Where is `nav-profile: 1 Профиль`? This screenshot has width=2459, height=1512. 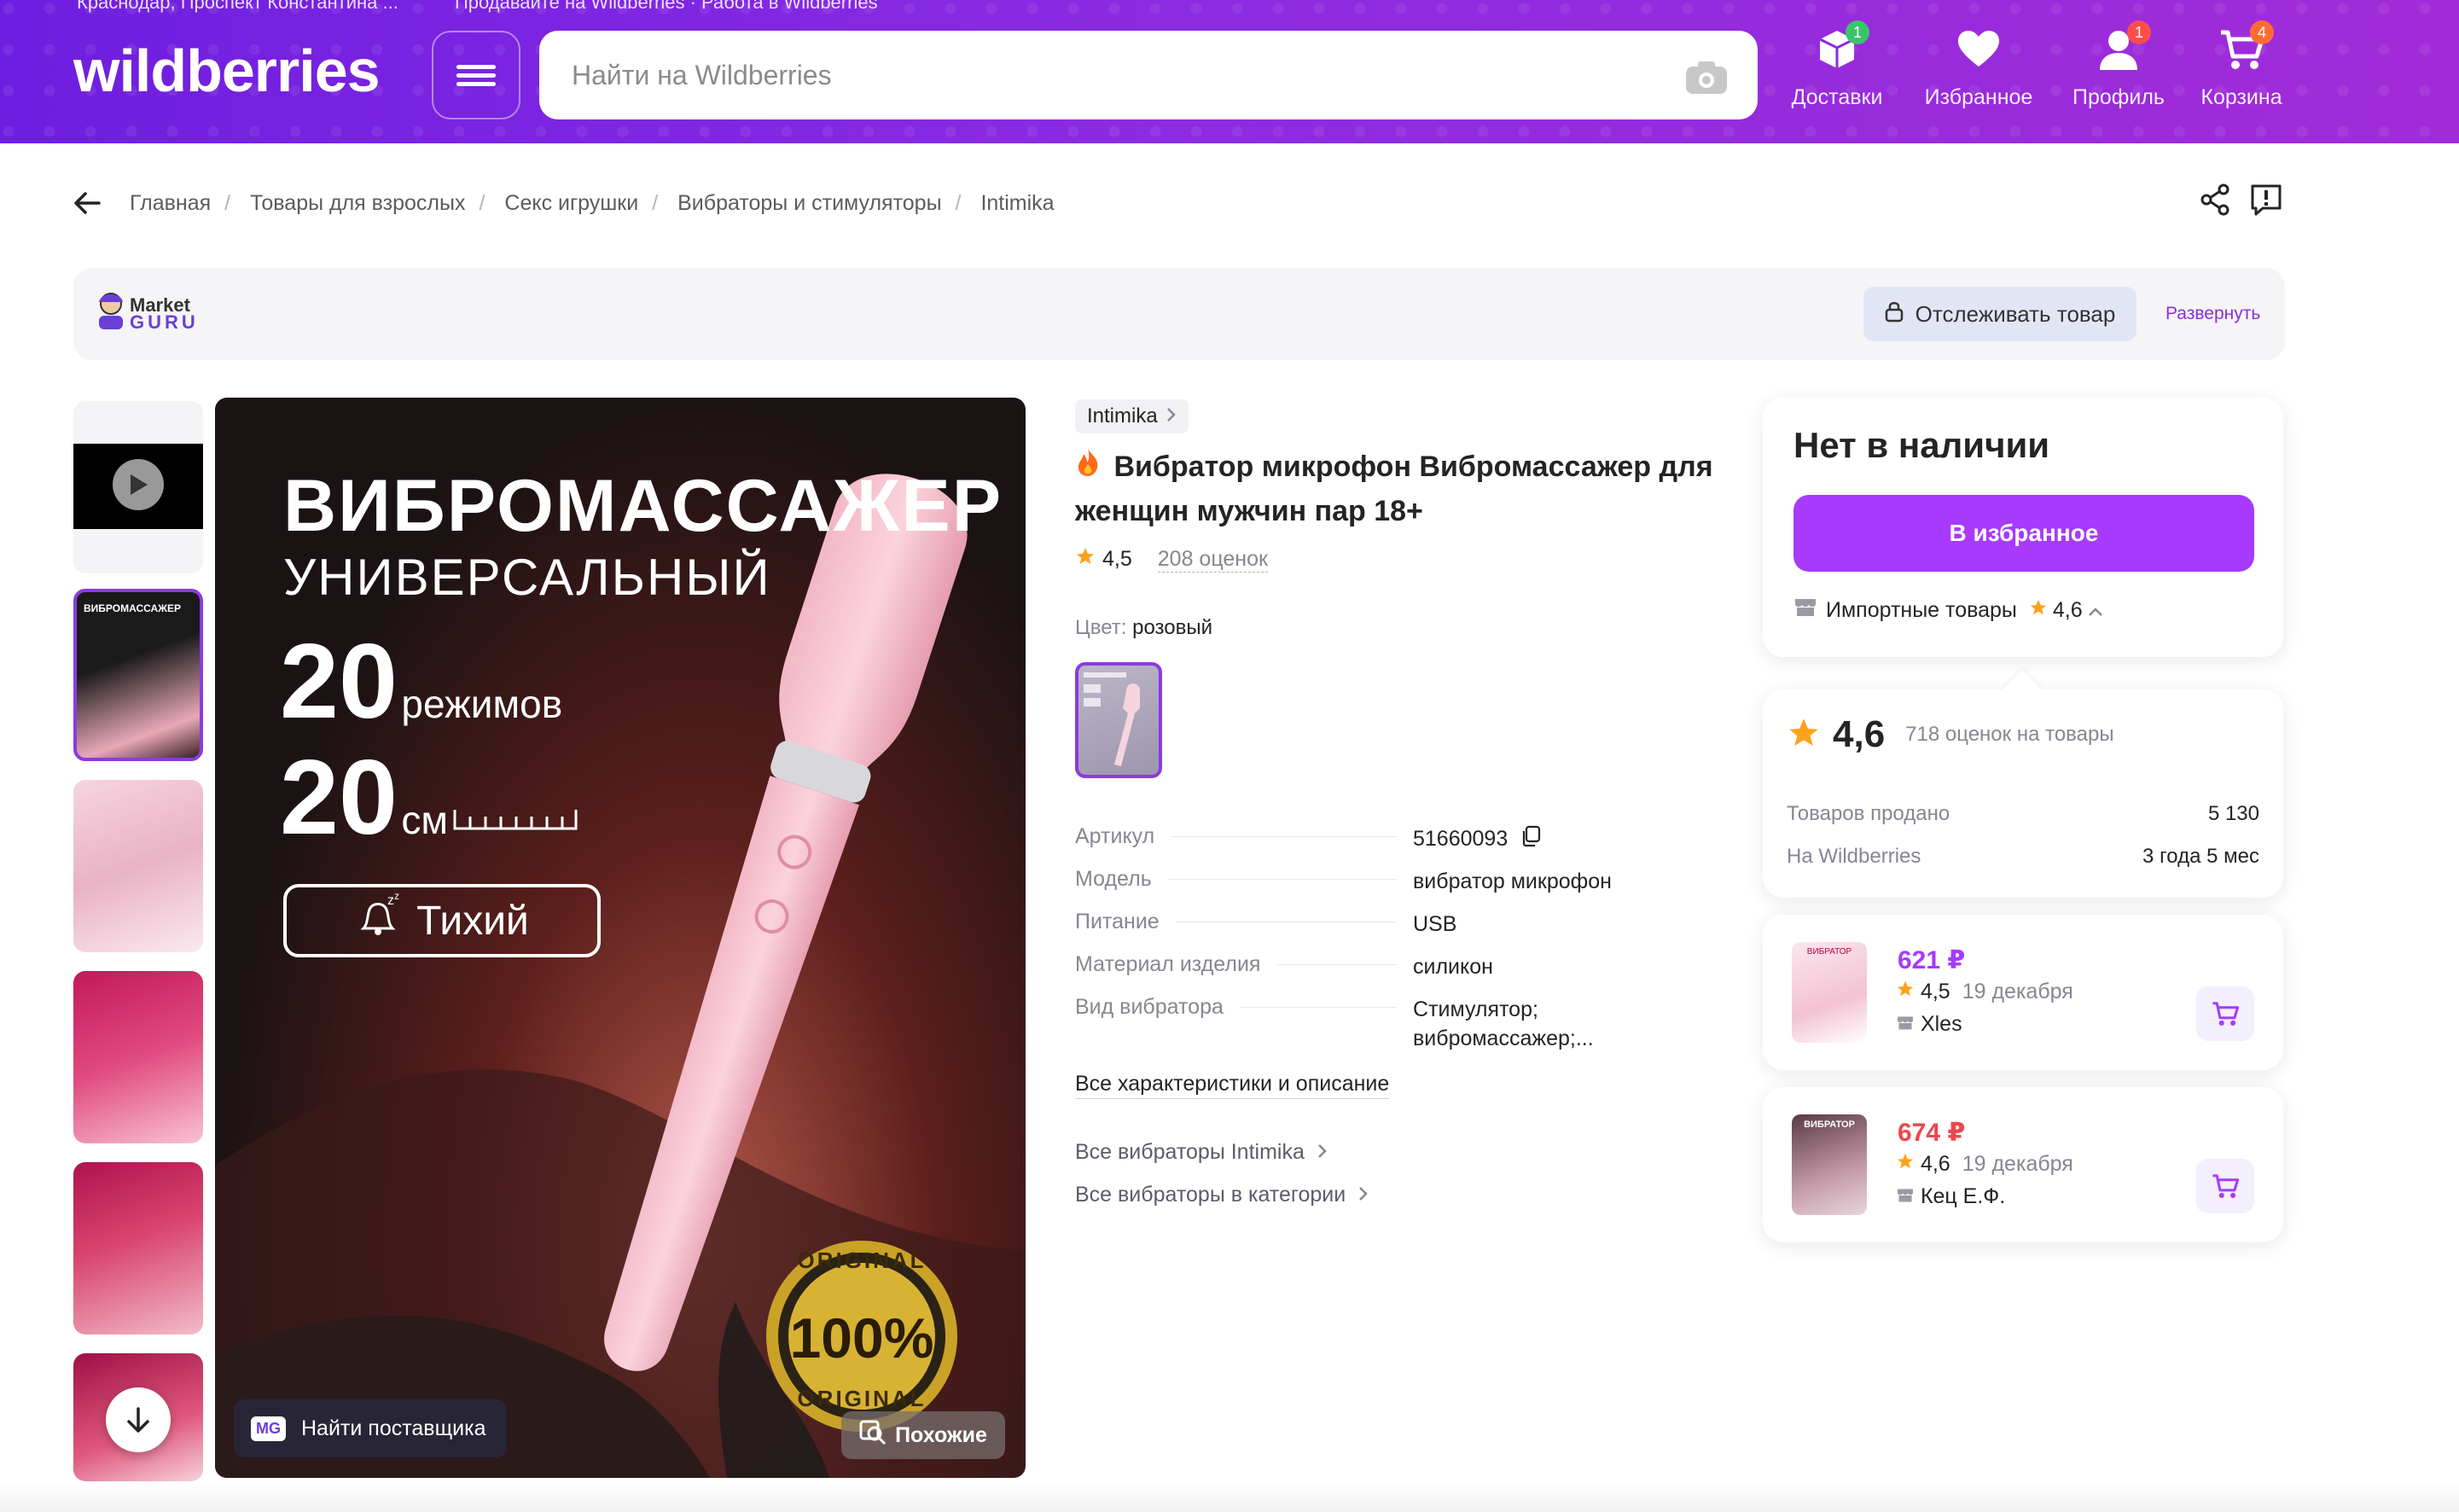 nav-profile: 1 Профиль is located at coordinates (2119, 65).